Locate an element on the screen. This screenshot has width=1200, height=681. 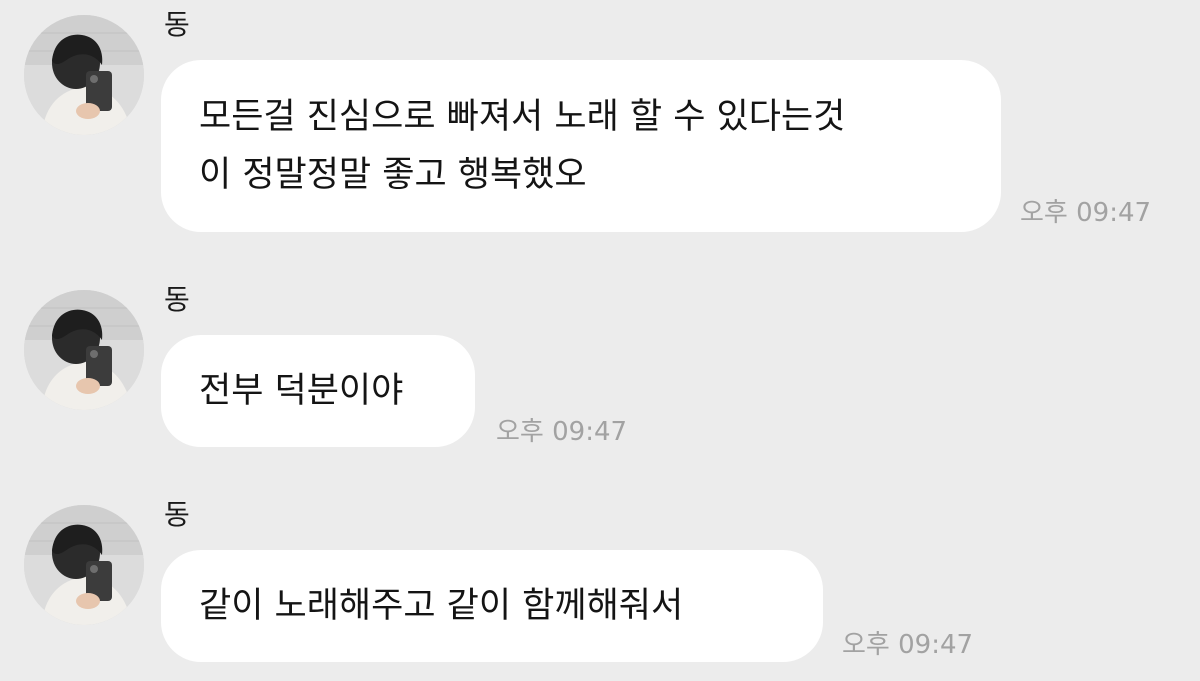
message-bubble: 같이 노래해주고 같이 함께해줘서 is located at coordinates (492, 606).